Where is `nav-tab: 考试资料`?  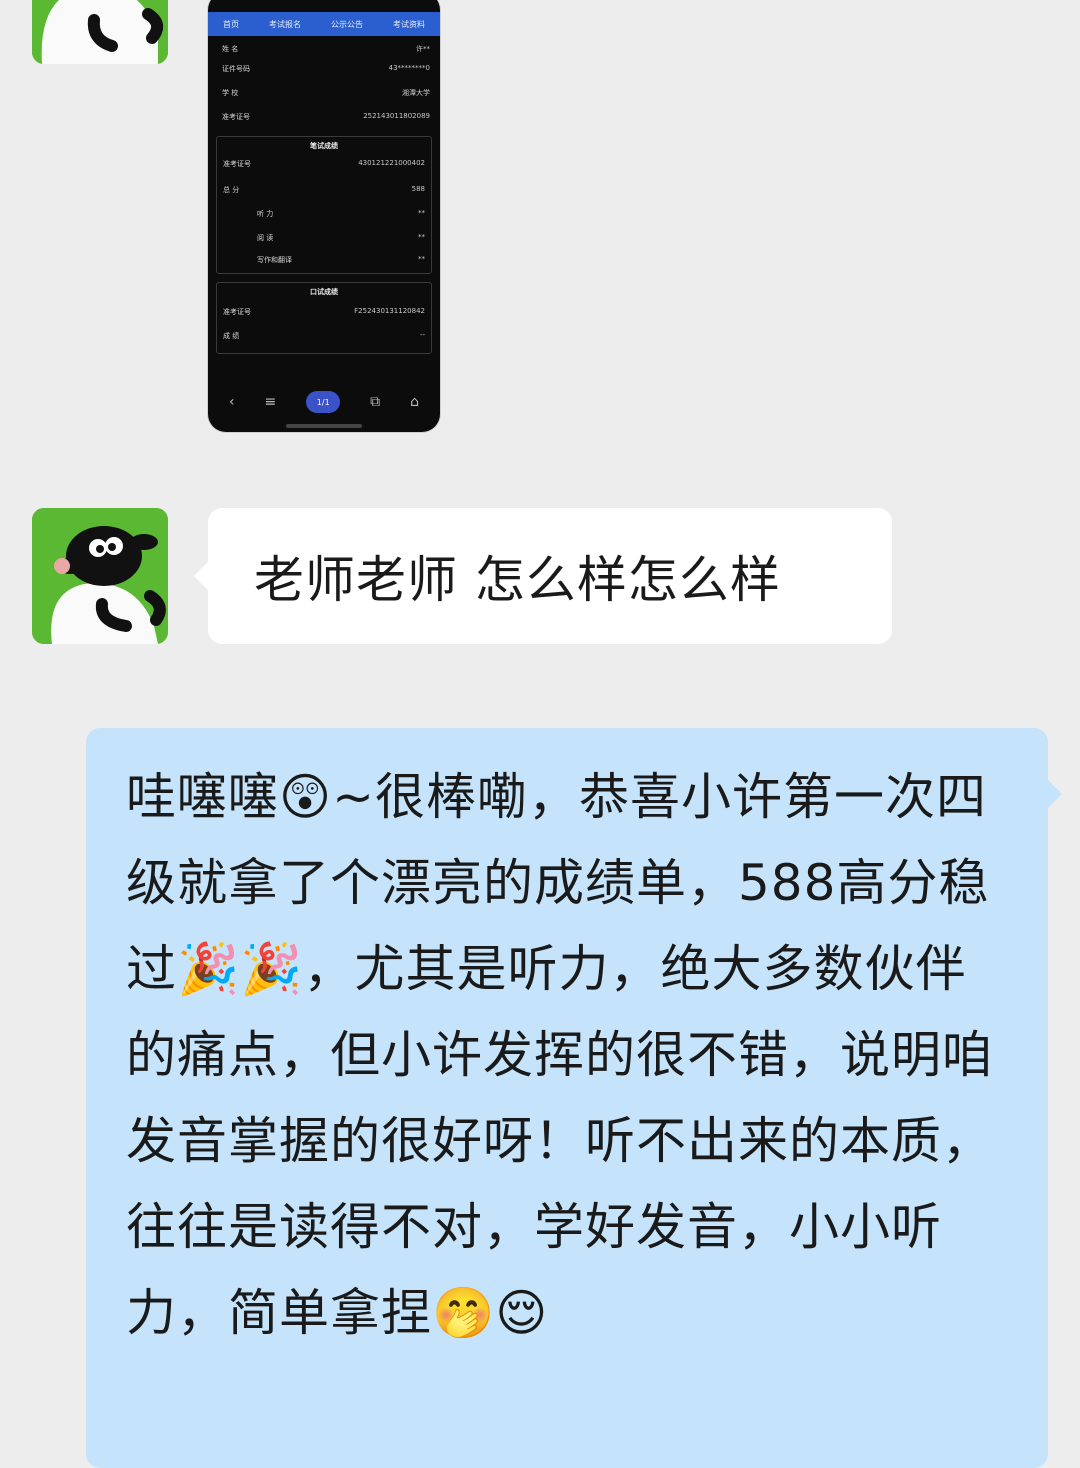
nav-tab: 考试资料 is located at coordinates (409, 24).